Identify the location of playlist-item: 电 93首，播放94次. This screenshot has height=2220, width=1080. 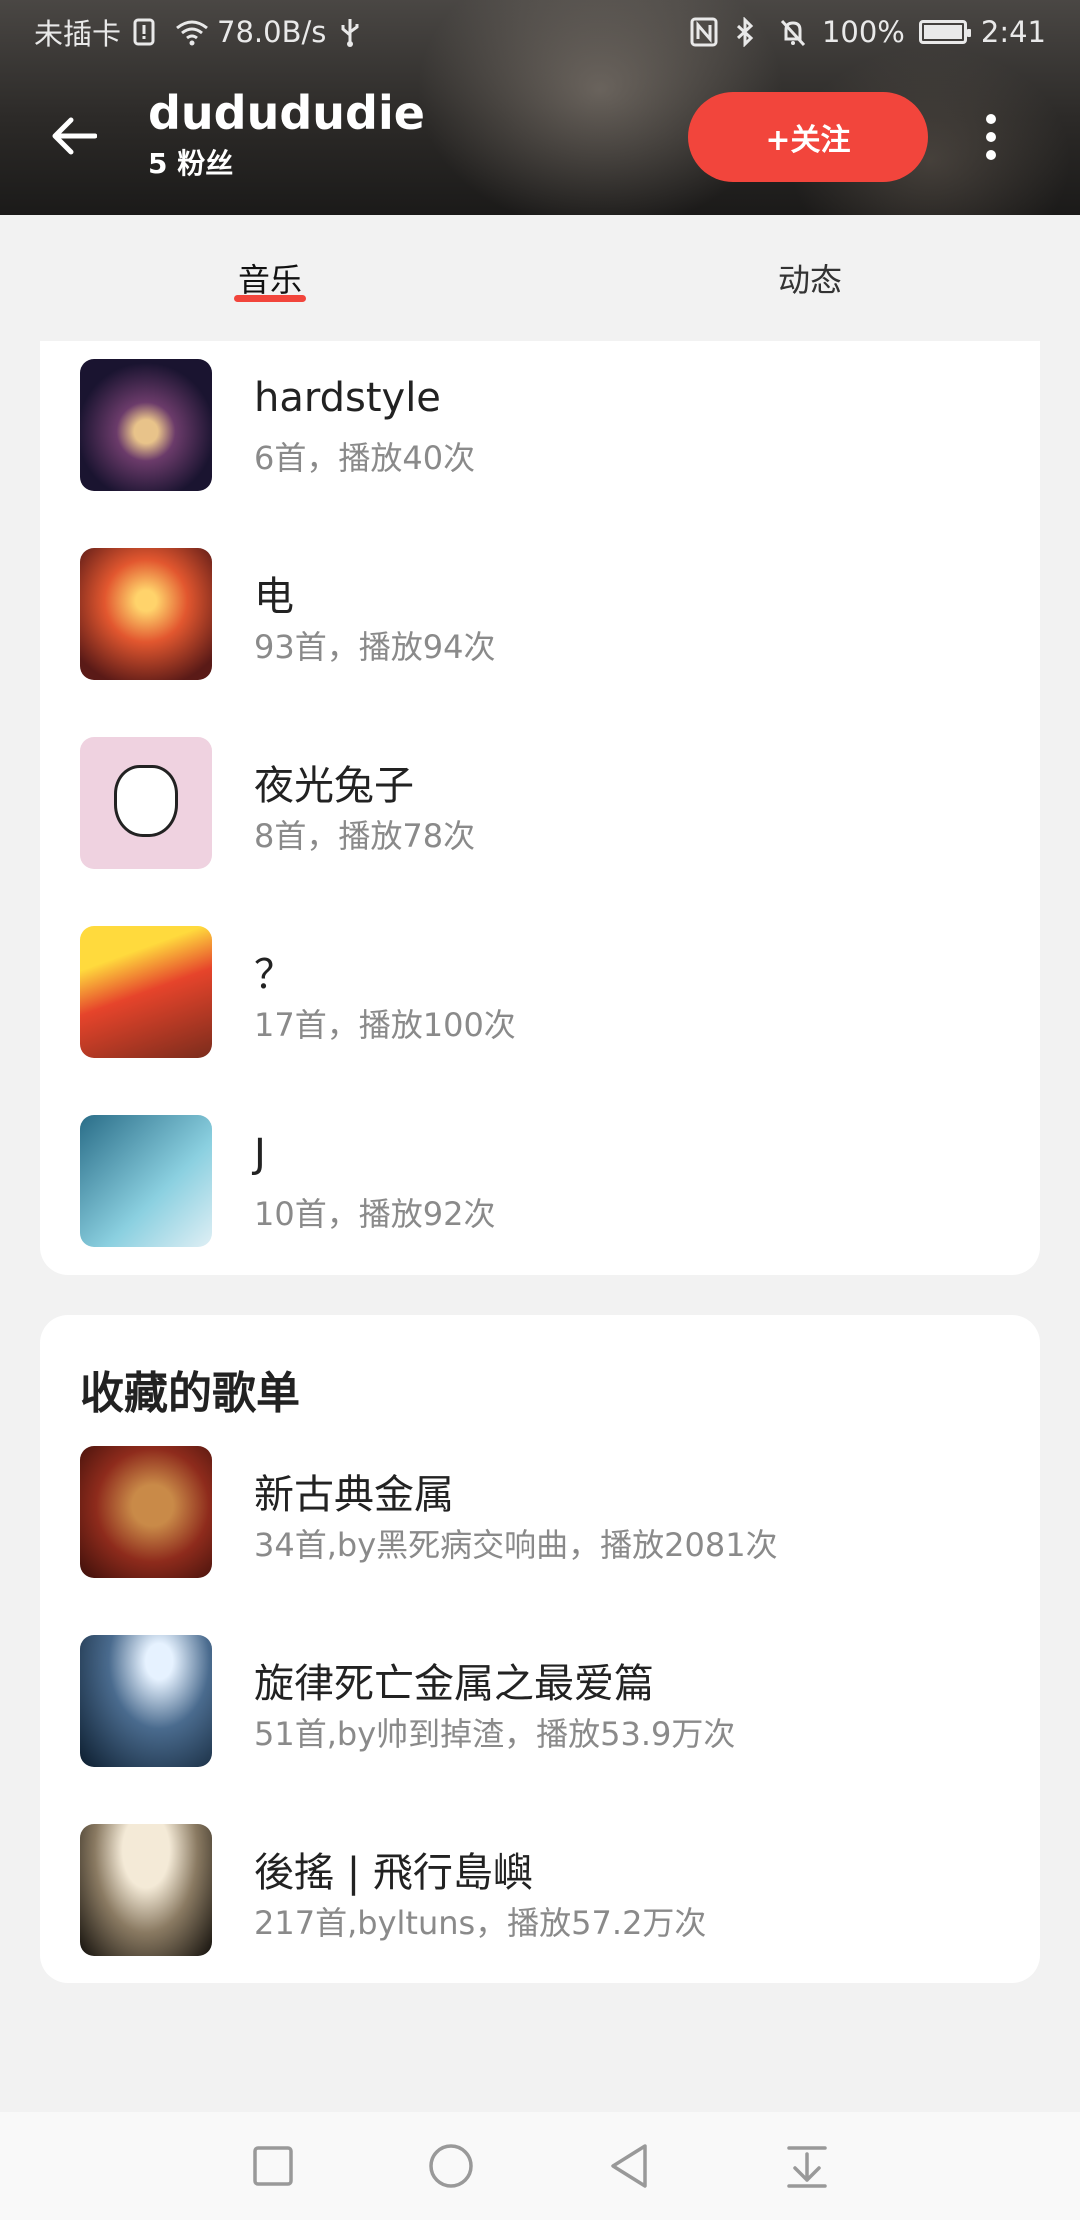
(540, 614).